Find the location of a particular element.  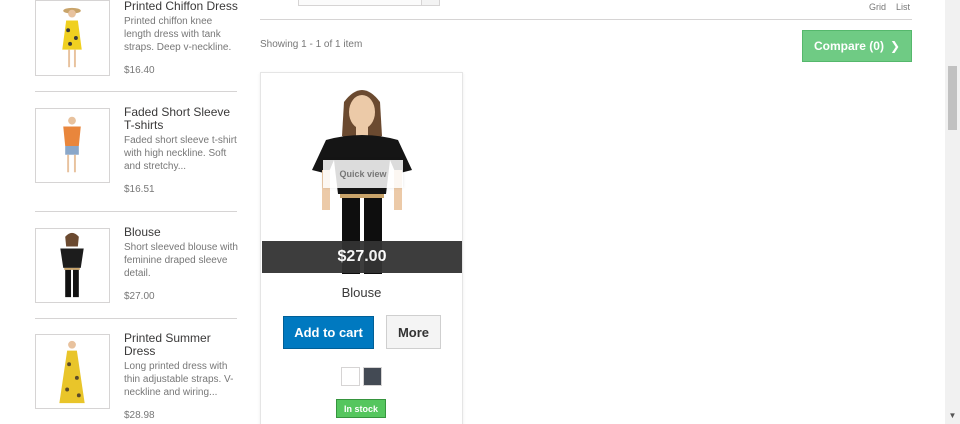

view-list-button: List is located at coordinates (903, 7).